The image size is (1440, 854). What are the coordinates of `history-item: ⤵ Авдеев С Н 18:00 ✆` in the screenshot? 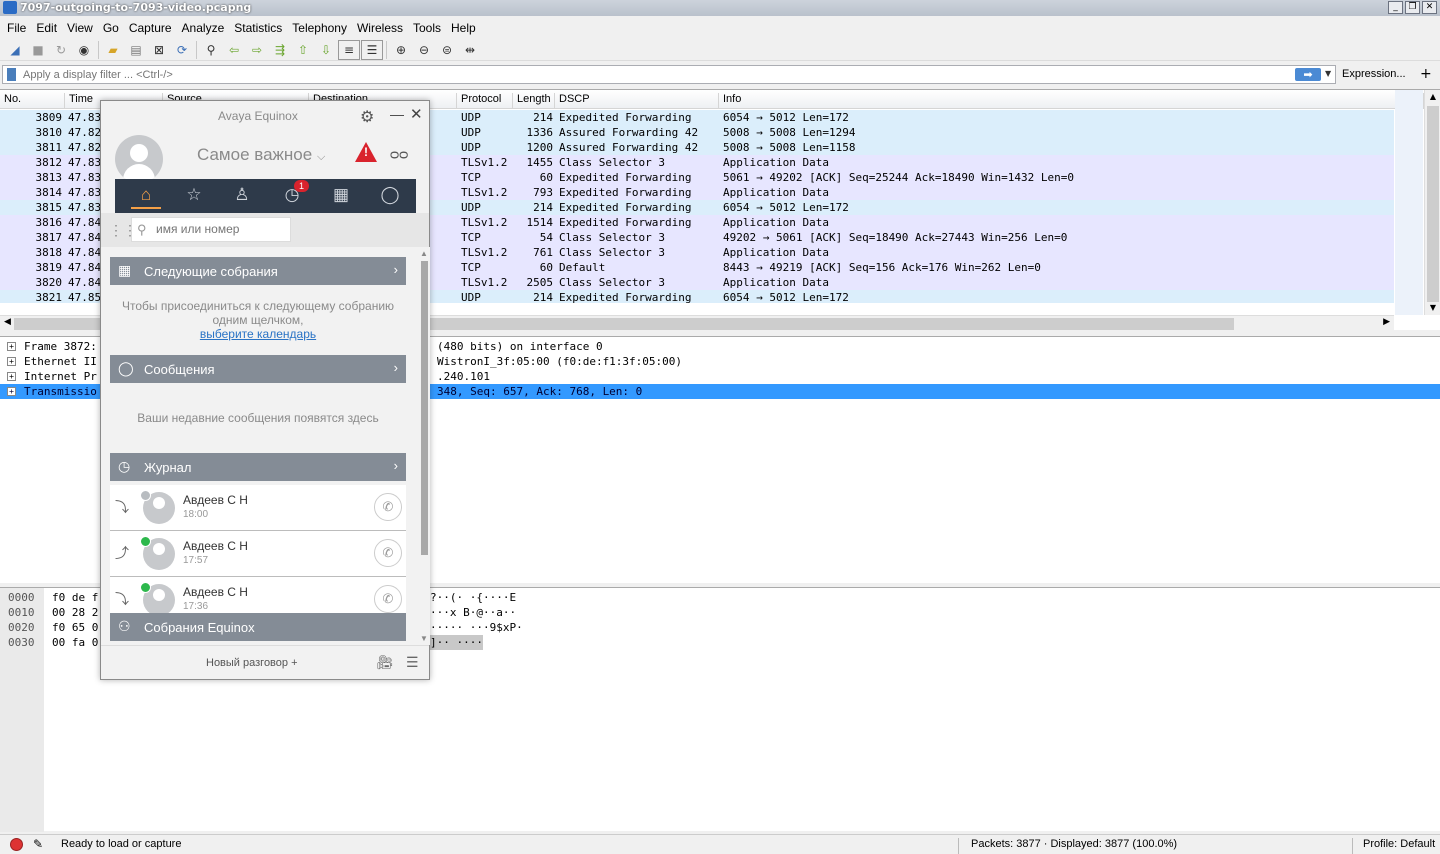 It's located at (258, 508).